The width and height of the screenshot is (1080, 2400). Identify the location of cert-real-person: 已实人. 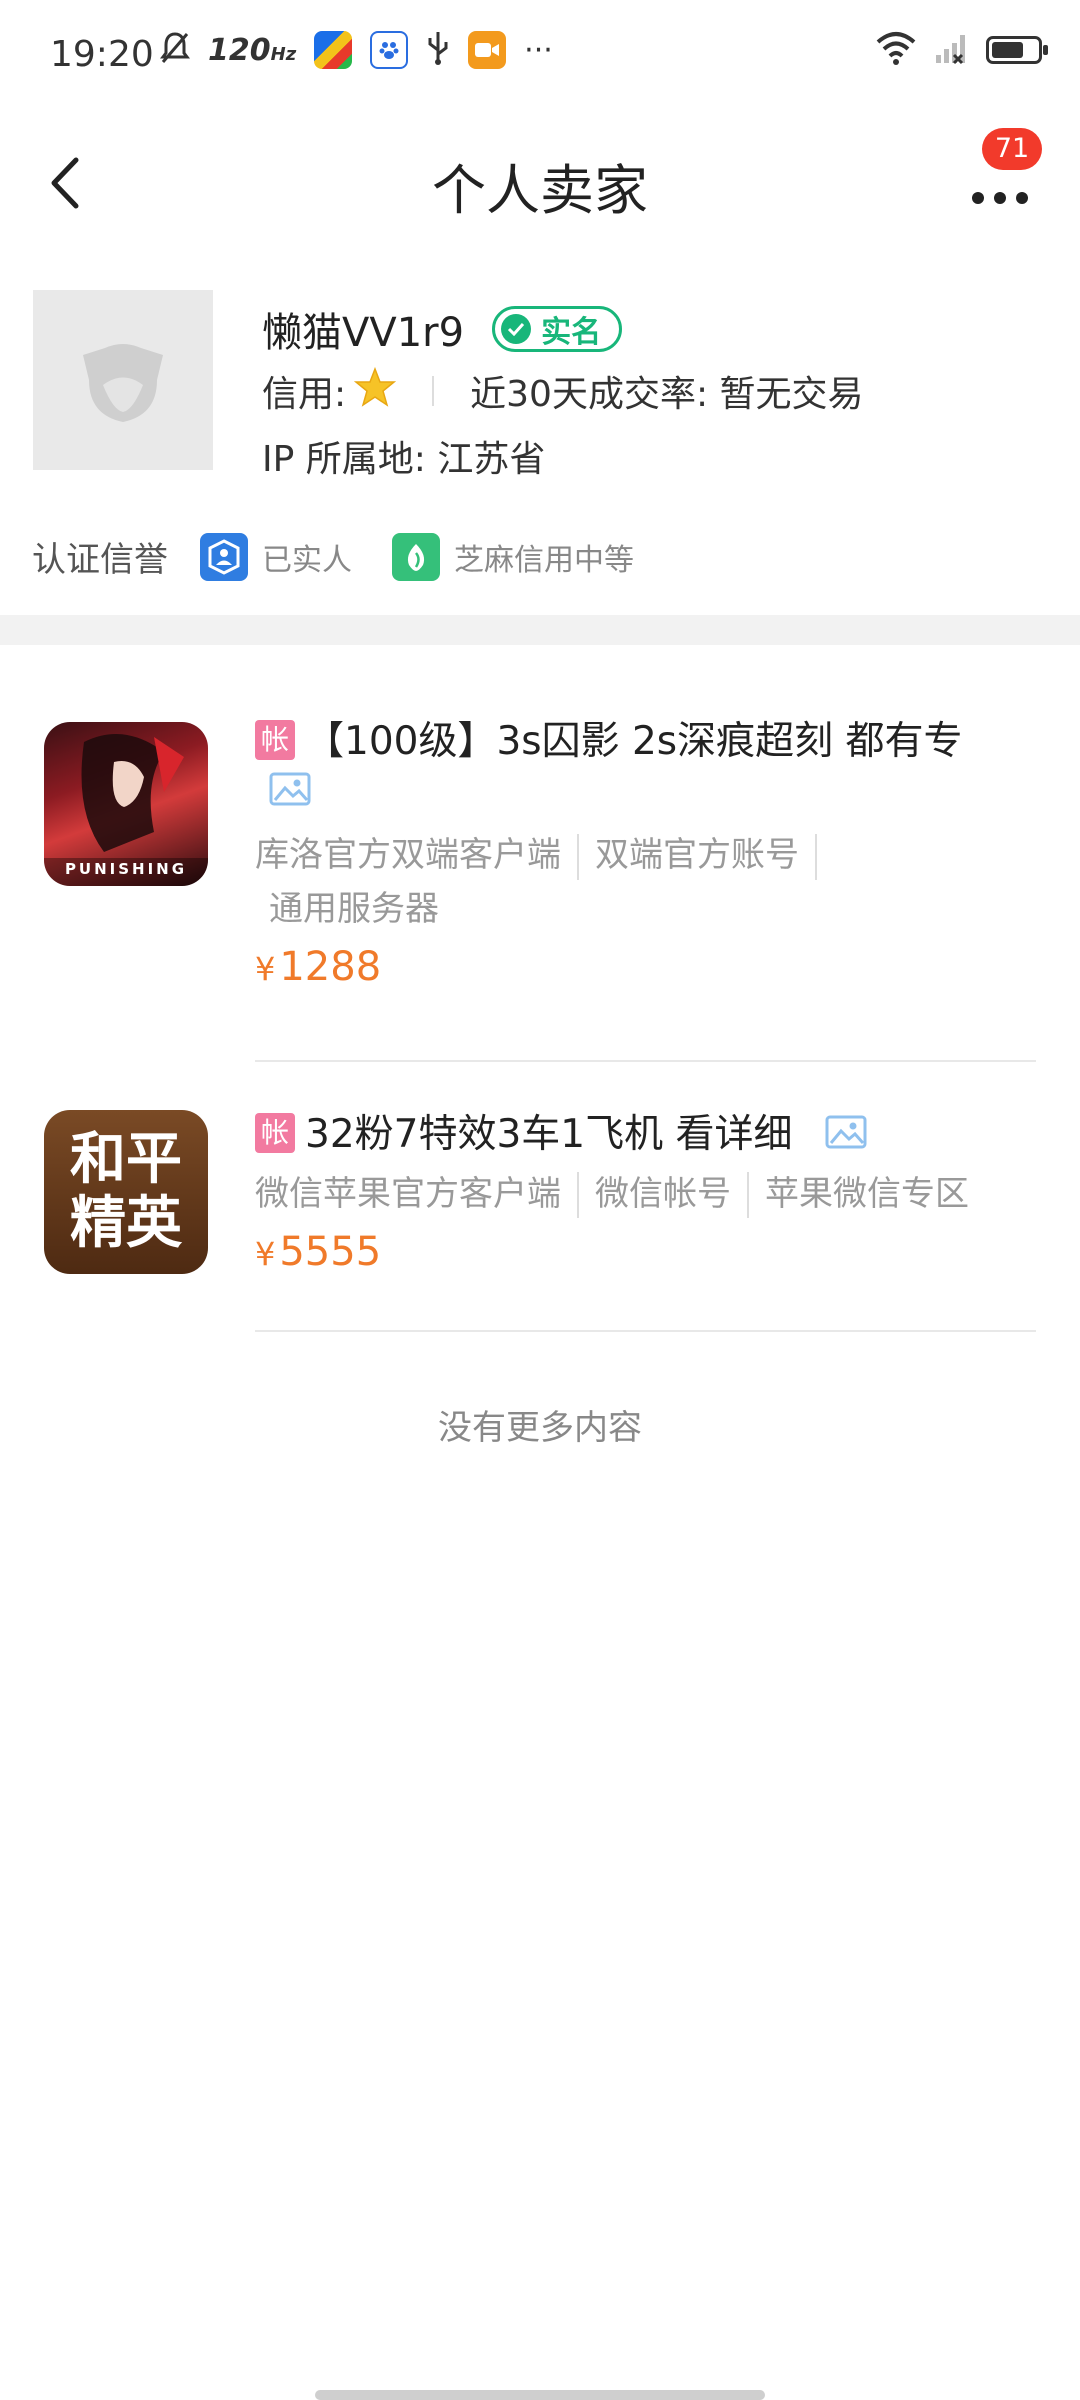
(276, 556).